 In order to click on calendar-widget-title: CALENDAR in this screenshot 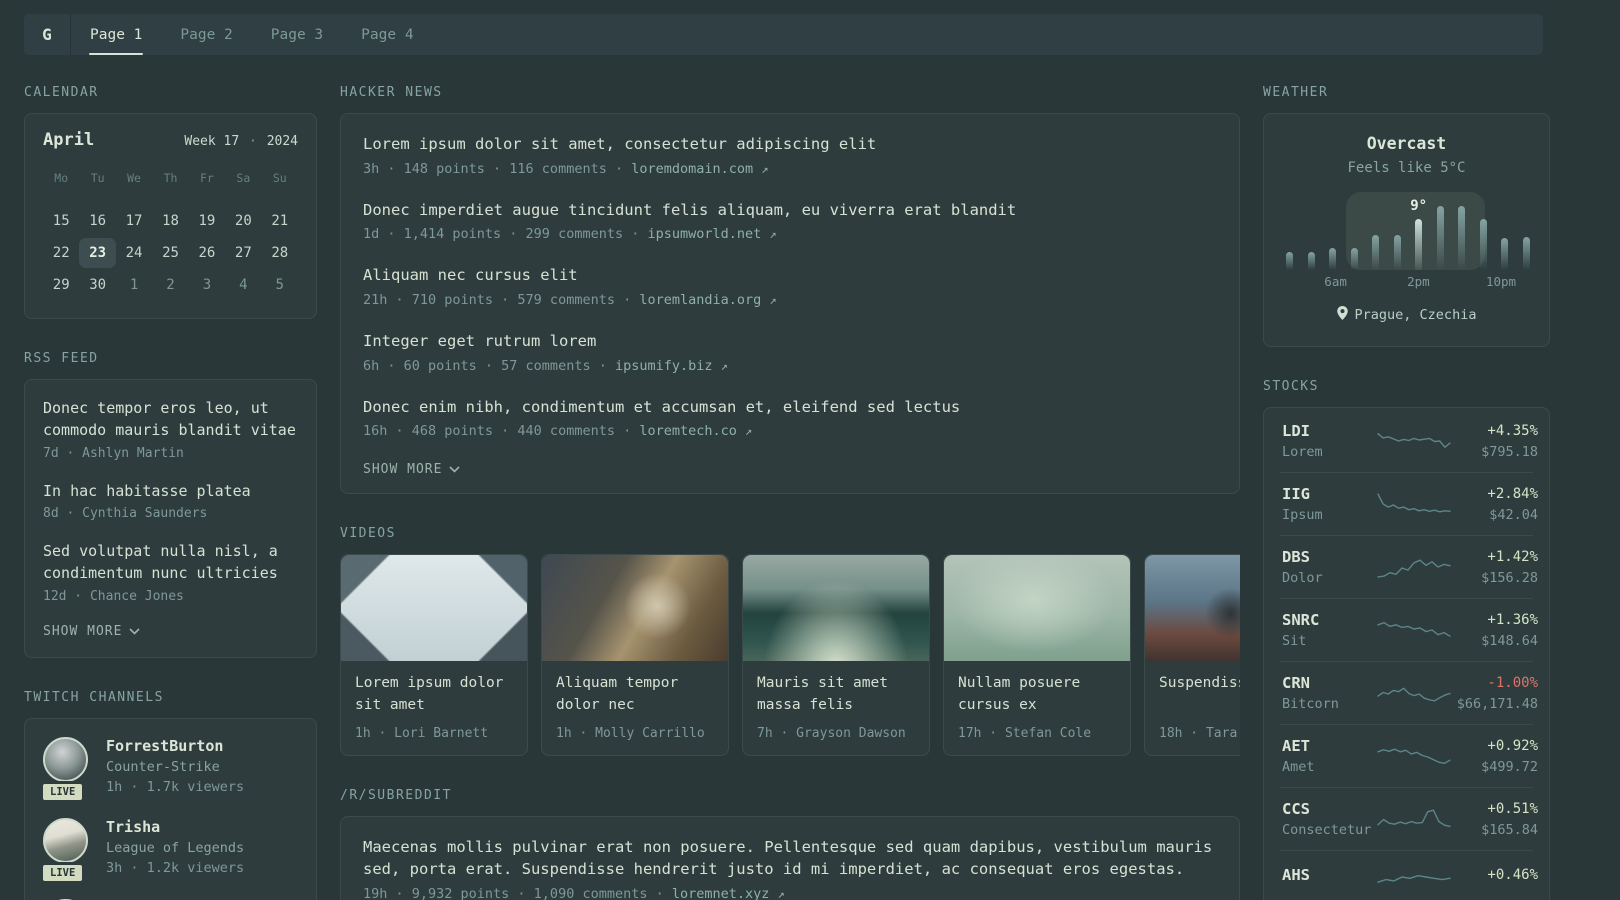, I will do `click(61, 92)`.